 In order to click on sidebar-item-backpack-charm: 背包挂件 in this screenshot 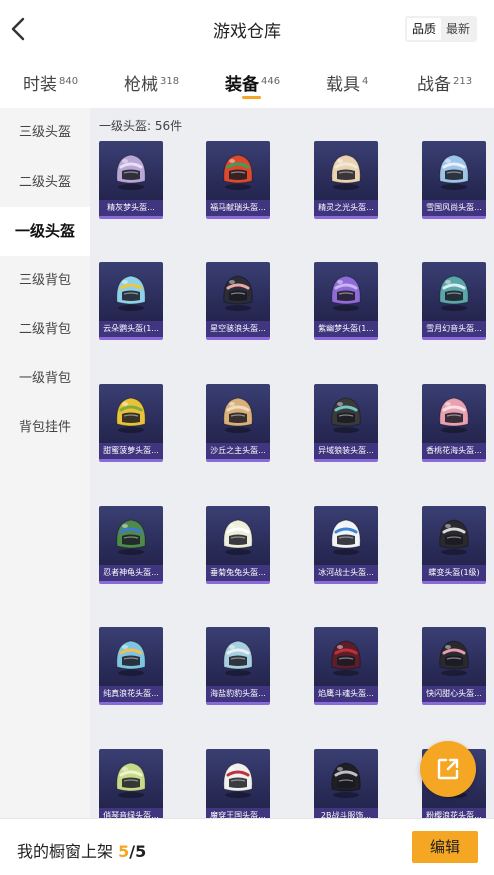, I will do `click(45, 427)`.